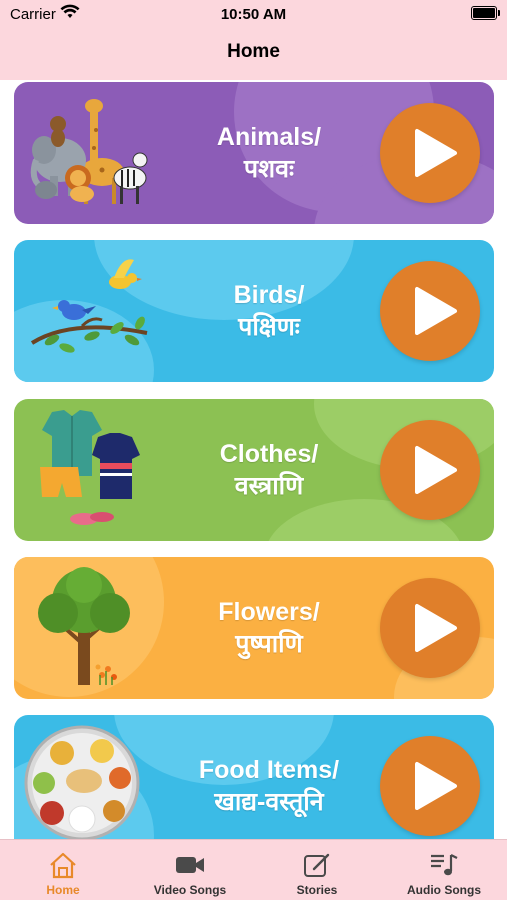  What do you see at coordinates (84, 626) in the screenshot?
I see `tree-illustration` at bounding box center [84, 626].